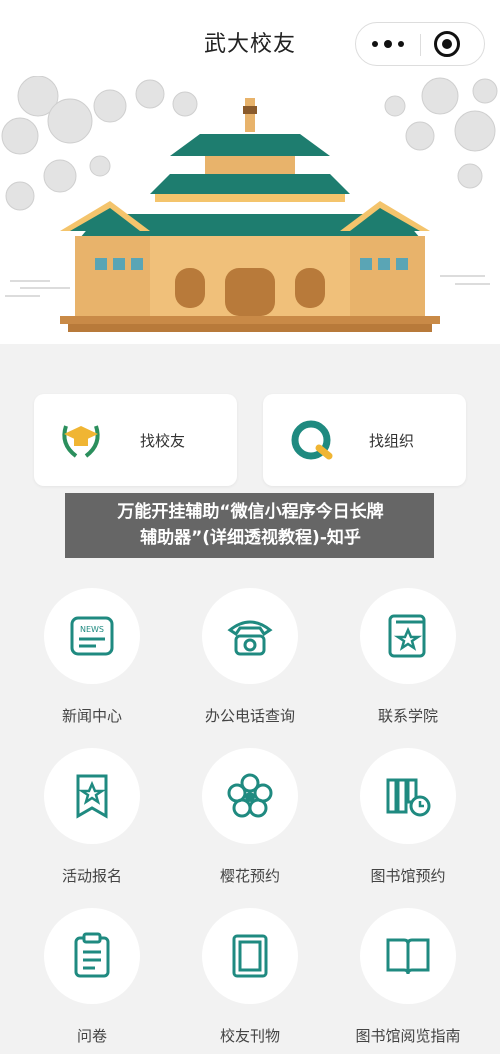  Describe the element at coordinates (364, 440) in the screenshot. I see `find-organization-card: 找组织` at that location.